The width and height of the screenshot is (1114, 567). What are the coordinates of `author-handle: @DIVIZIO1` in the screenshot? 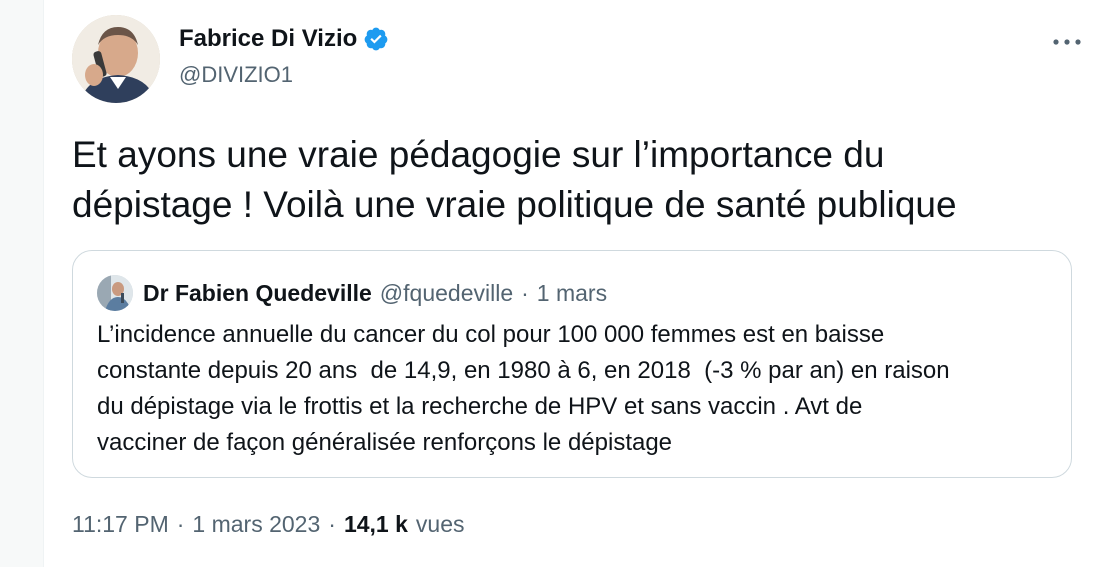 It's located at (236, 75).